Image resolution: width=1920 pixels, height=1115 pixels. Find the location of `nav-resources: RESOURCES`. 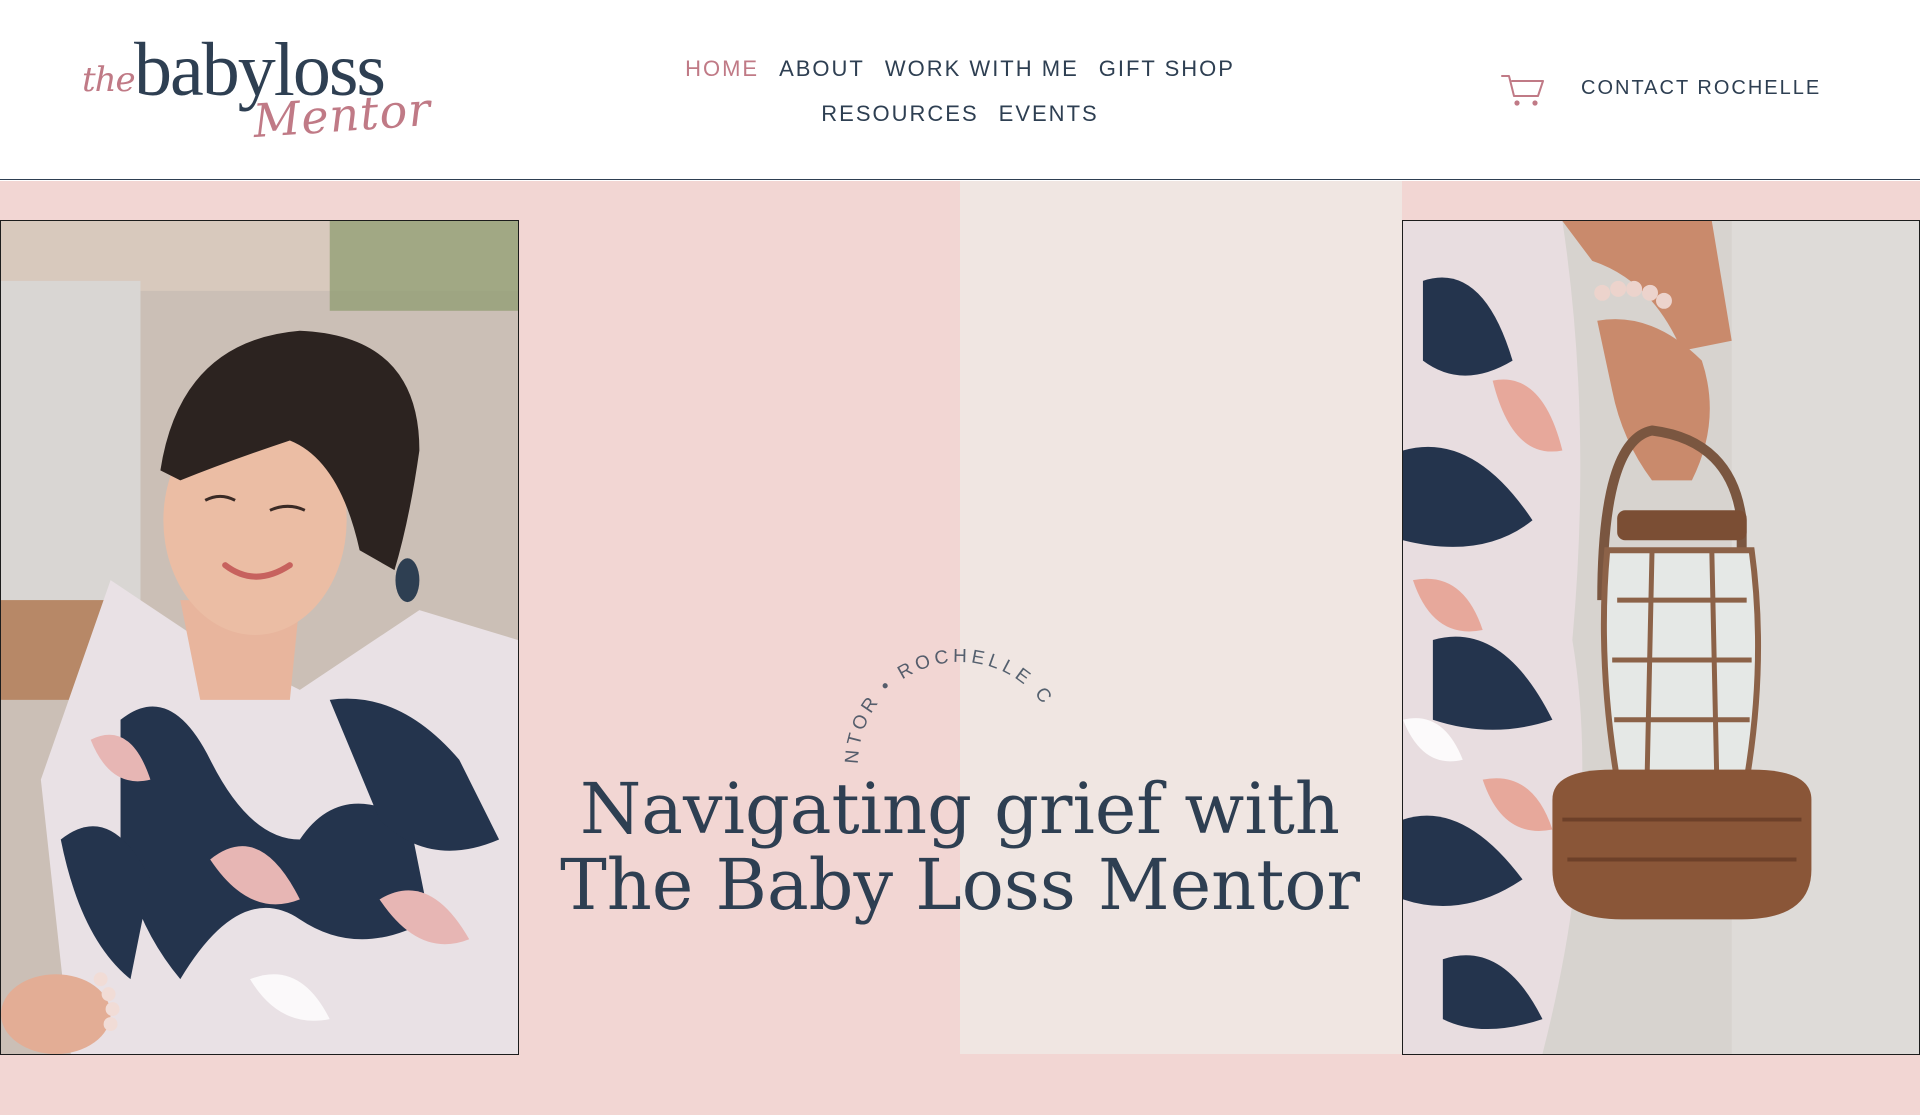

nav-resources: RESOURCES is located at coordinates (899, 114).